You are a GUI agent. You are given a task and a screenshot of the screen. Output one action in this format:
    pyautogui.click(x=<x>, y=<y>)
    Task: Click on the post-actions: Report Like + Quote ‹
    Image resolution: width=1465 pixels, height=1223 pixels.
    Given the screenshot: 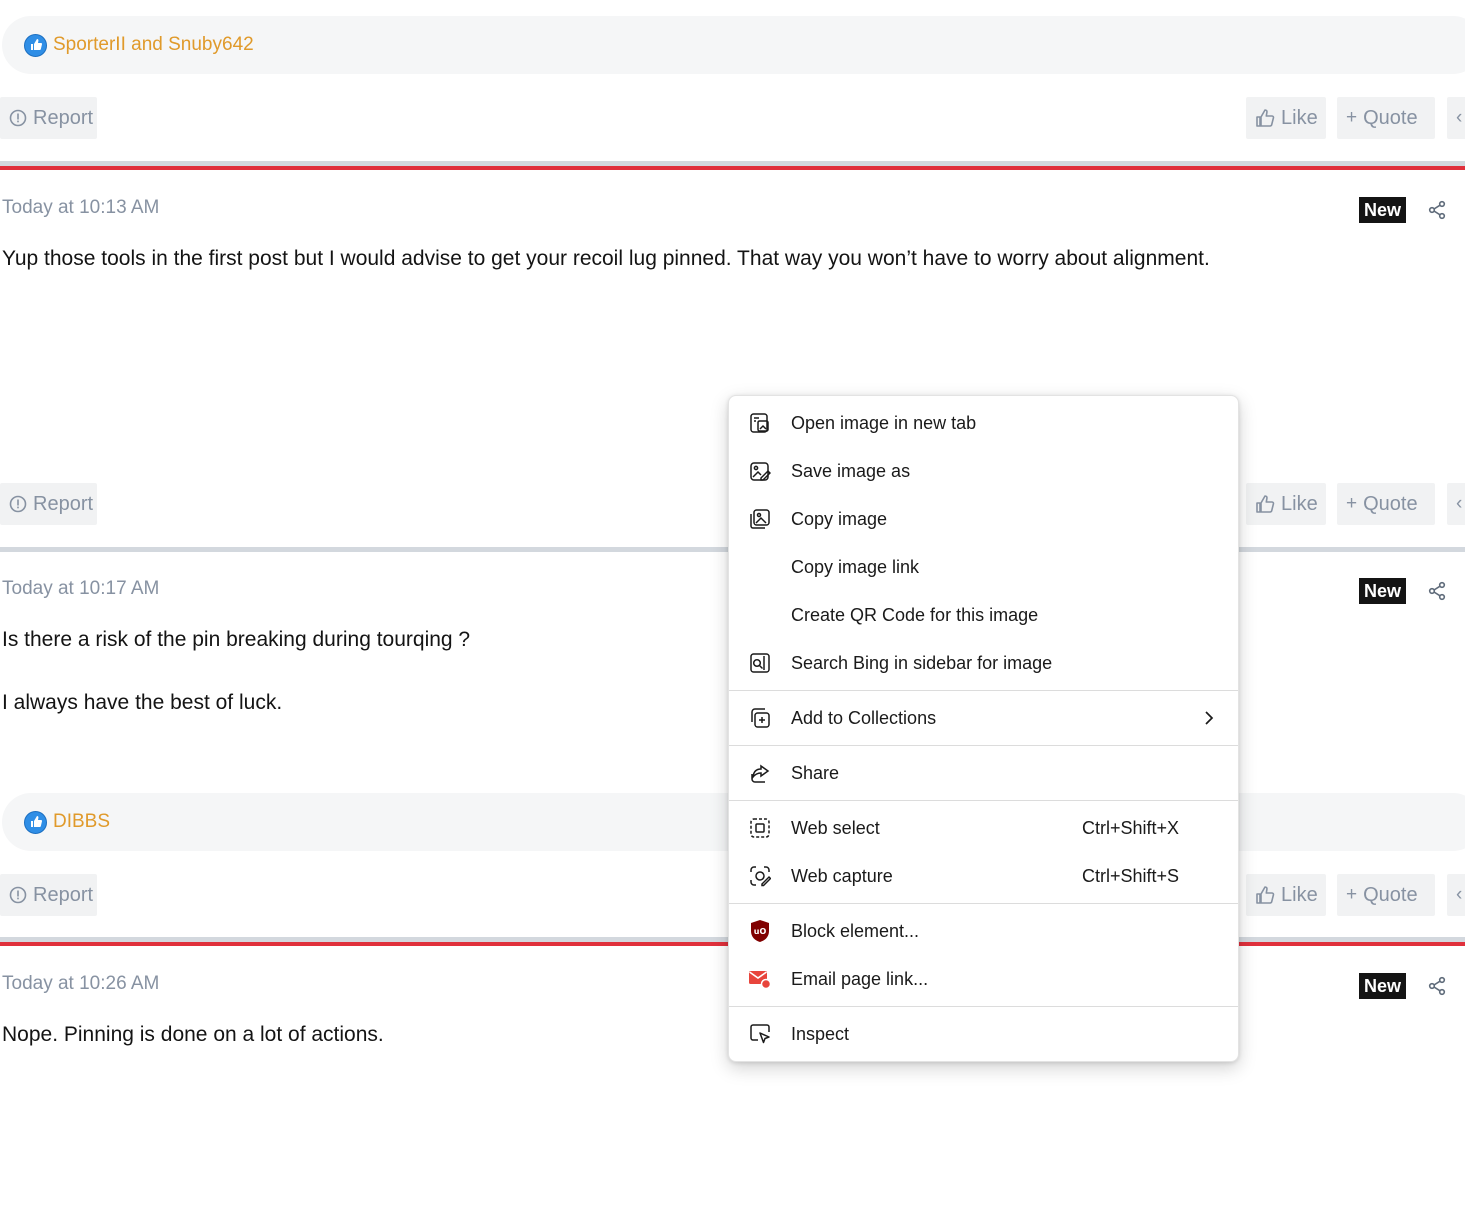 What is the action you would take?
    pyautogui.click(x=732, y=118)
    